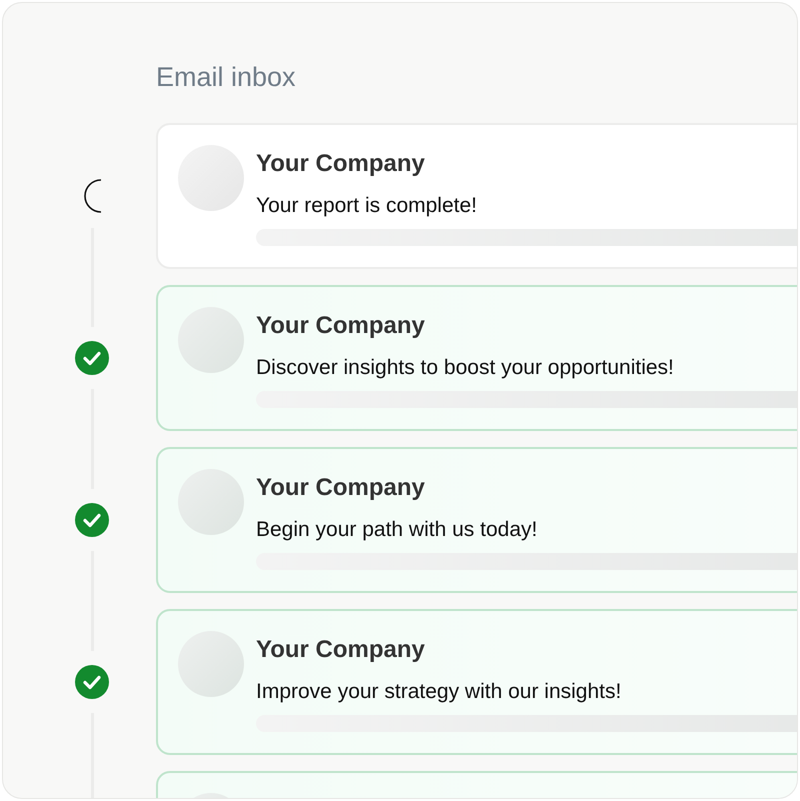 This screenshot has height=801, width=800. I want to click on email-subject: Your report is complete!, so click(367, 206).